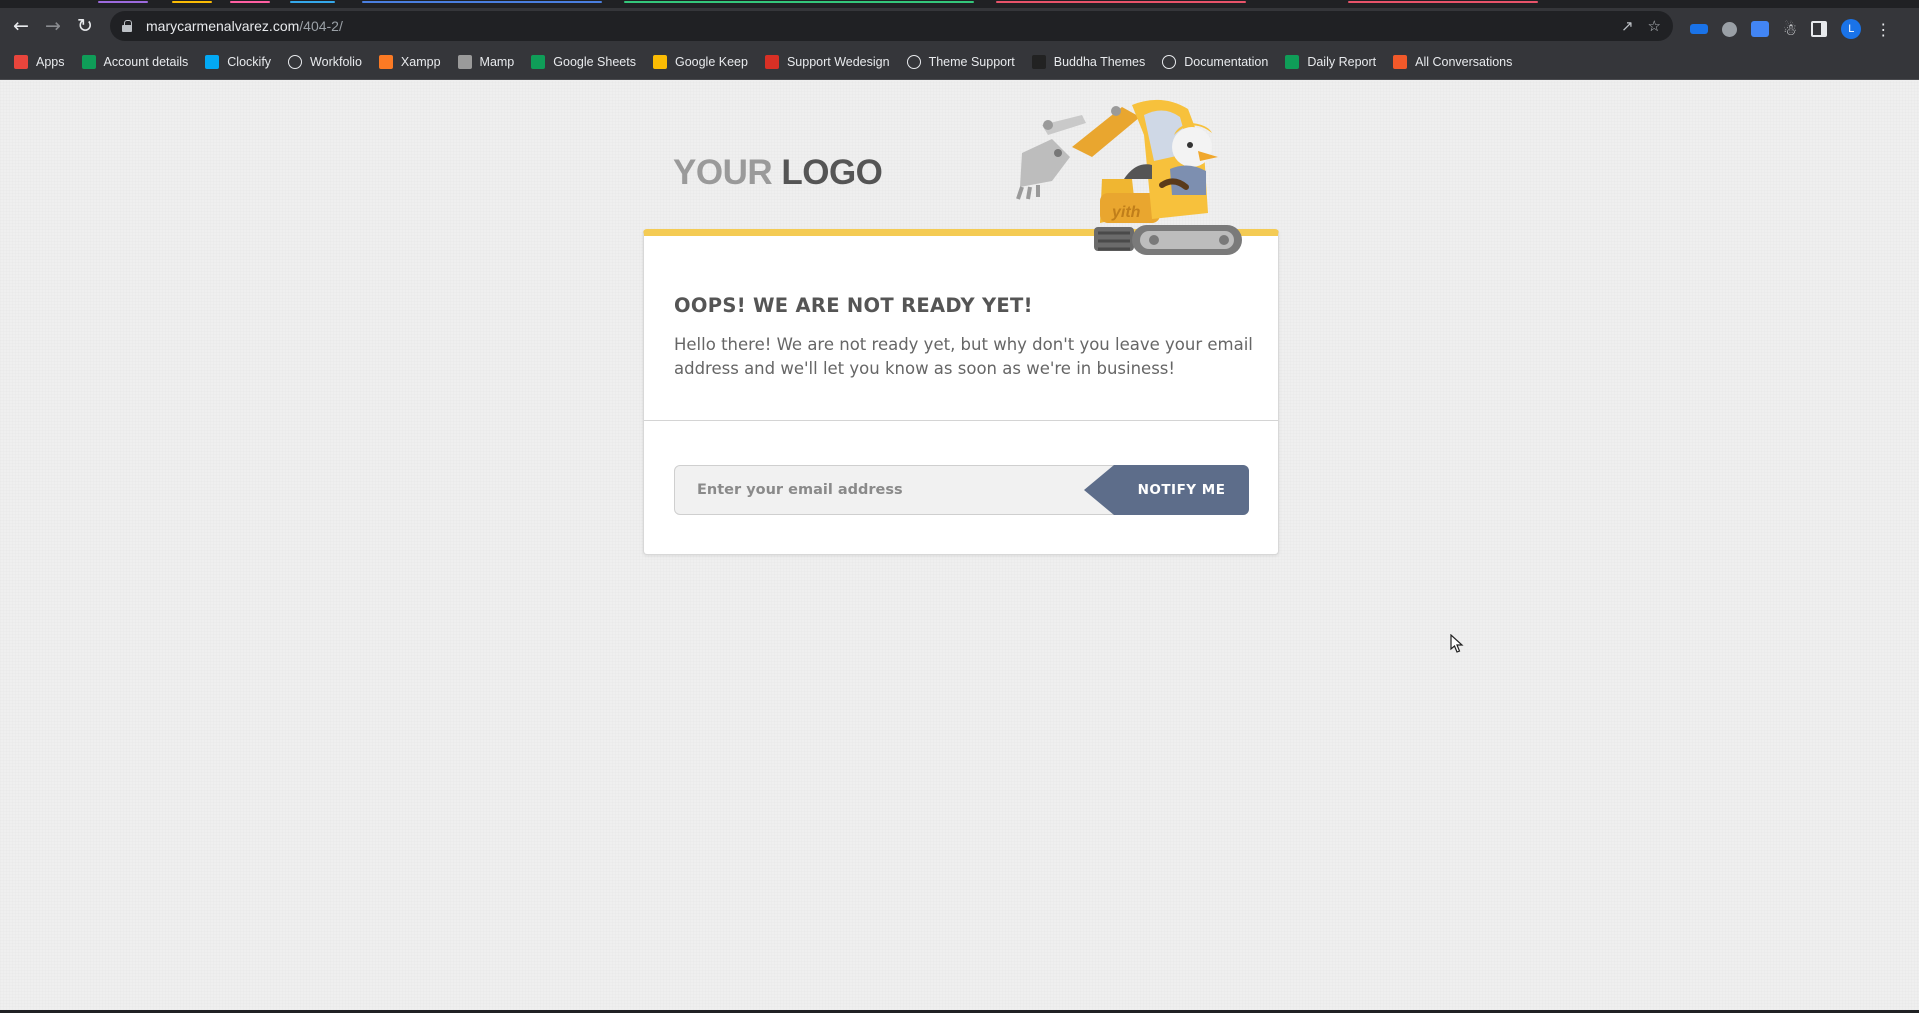 The image size is (1919, 1013). I want to click on camera-extension-icon, so click(1729, 29).